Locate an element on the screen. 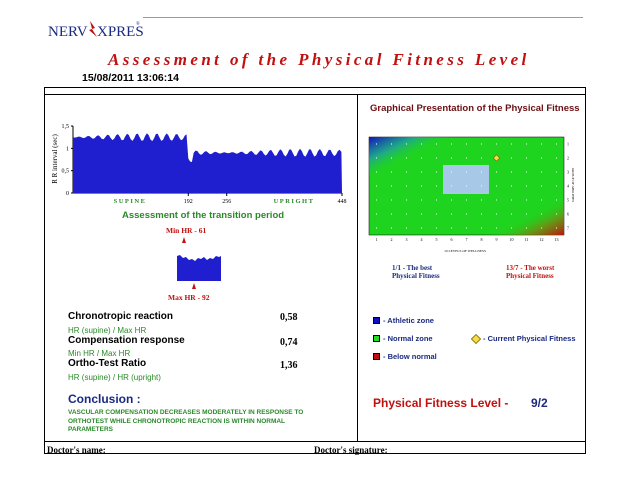 Image resolution: width=621 pixels, height=480 pixels. report-datetime: 15/08/2011 13:06:14 is located at coordinates (130, 78).